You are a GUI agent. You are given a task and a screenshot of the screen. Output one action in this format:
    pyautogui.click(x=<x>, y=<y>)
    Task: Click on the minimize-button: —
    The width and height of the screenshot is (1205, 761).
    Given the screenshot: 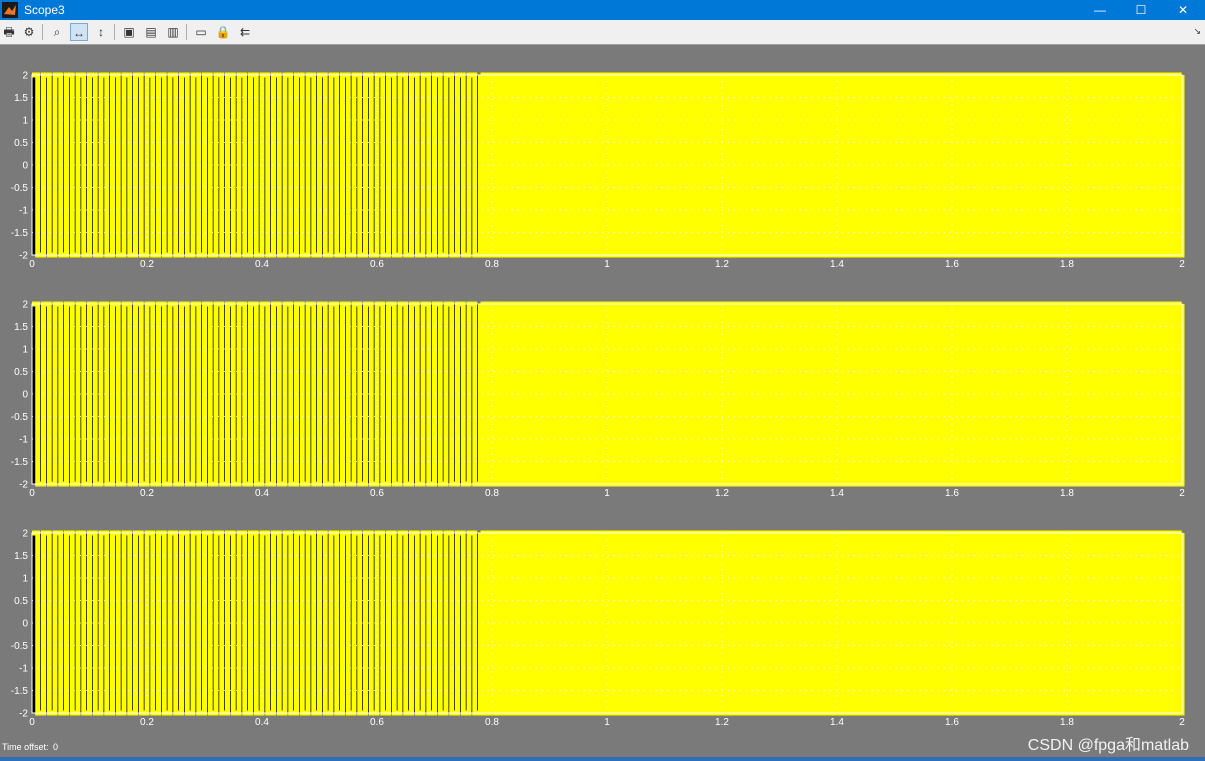 What is the action you would take?
    pyautogui.click(x=1100, y=10)
    